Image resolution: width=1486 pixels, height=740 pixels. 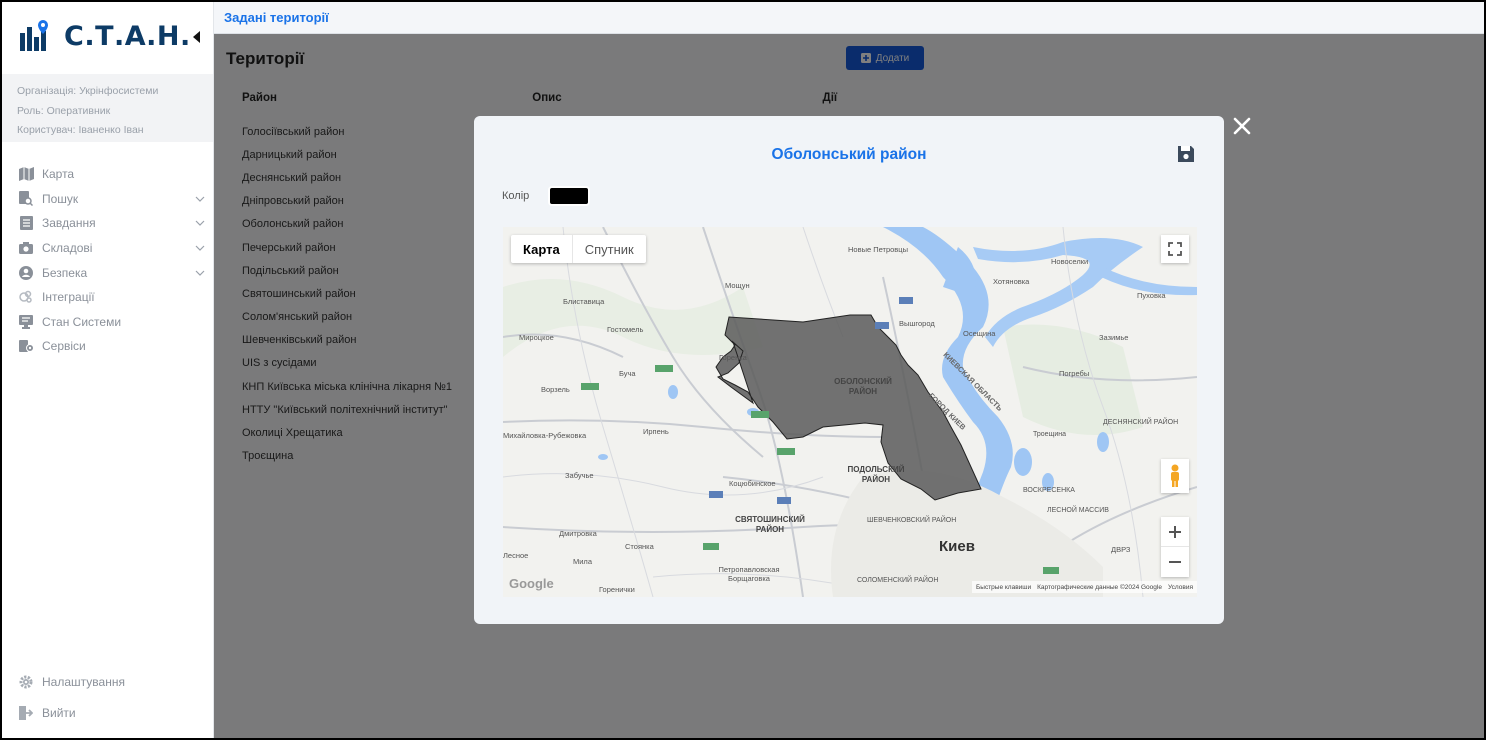 I want to click on sidebar-item-label: Завдання, so click(x=69, y=223).